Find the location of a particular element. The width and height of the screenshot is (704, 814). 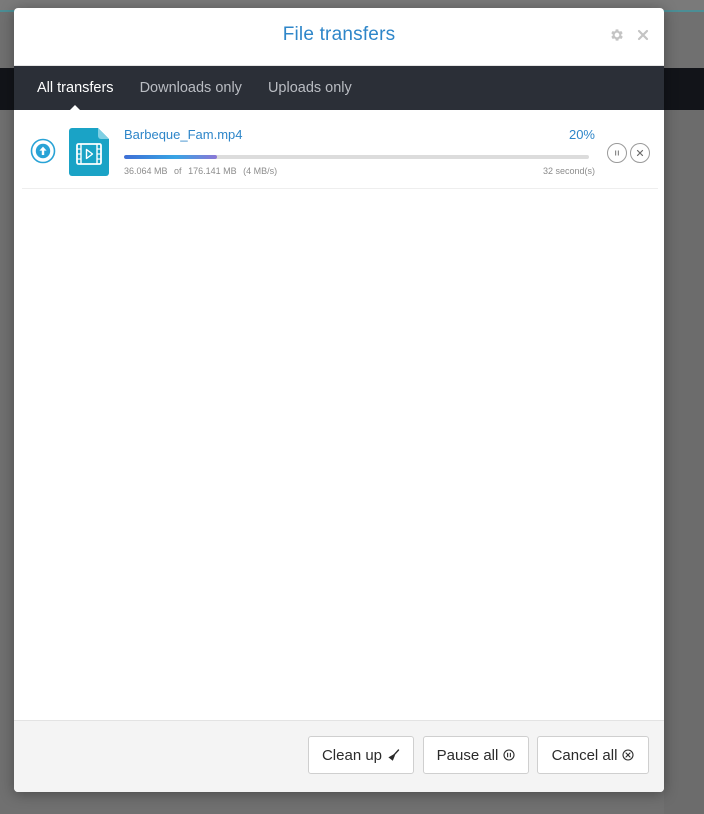

cancel-all-button: Cancel all is located at coordinates (593, 755).